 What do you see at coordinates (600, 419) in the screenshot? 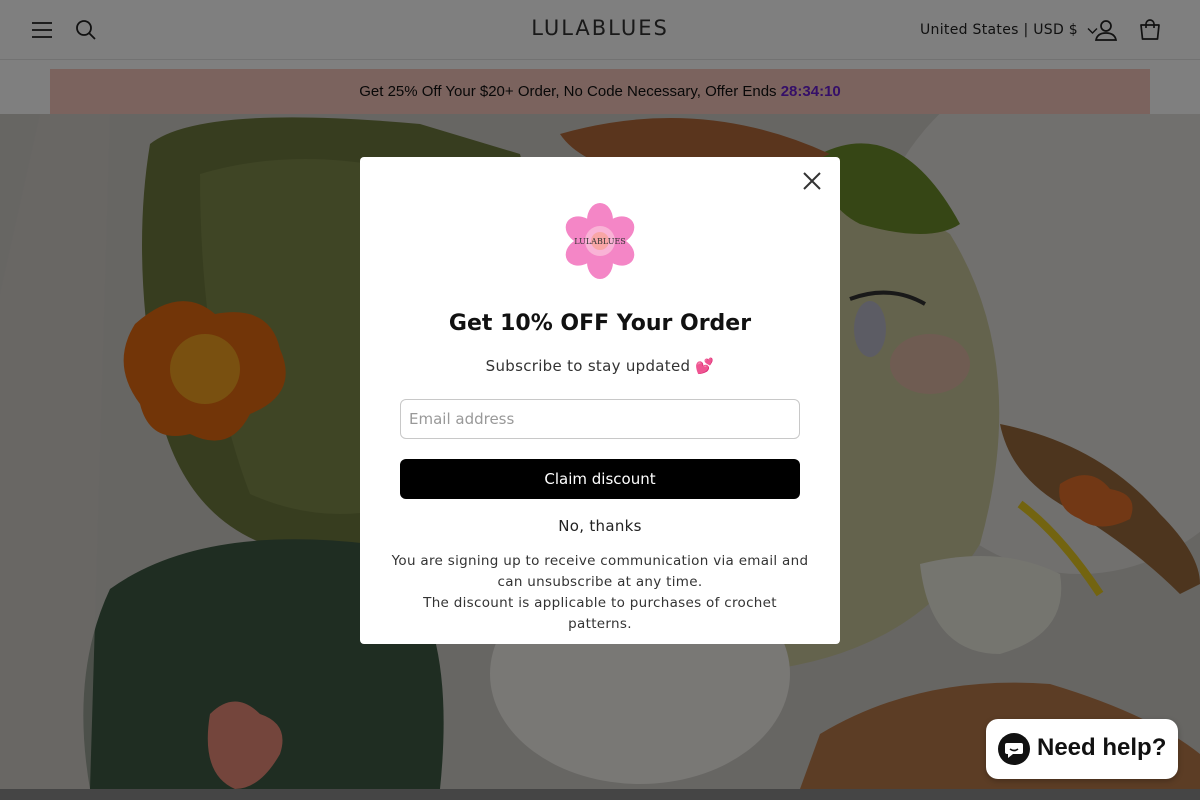
I see `email-input` at bounding box center [600, 419].